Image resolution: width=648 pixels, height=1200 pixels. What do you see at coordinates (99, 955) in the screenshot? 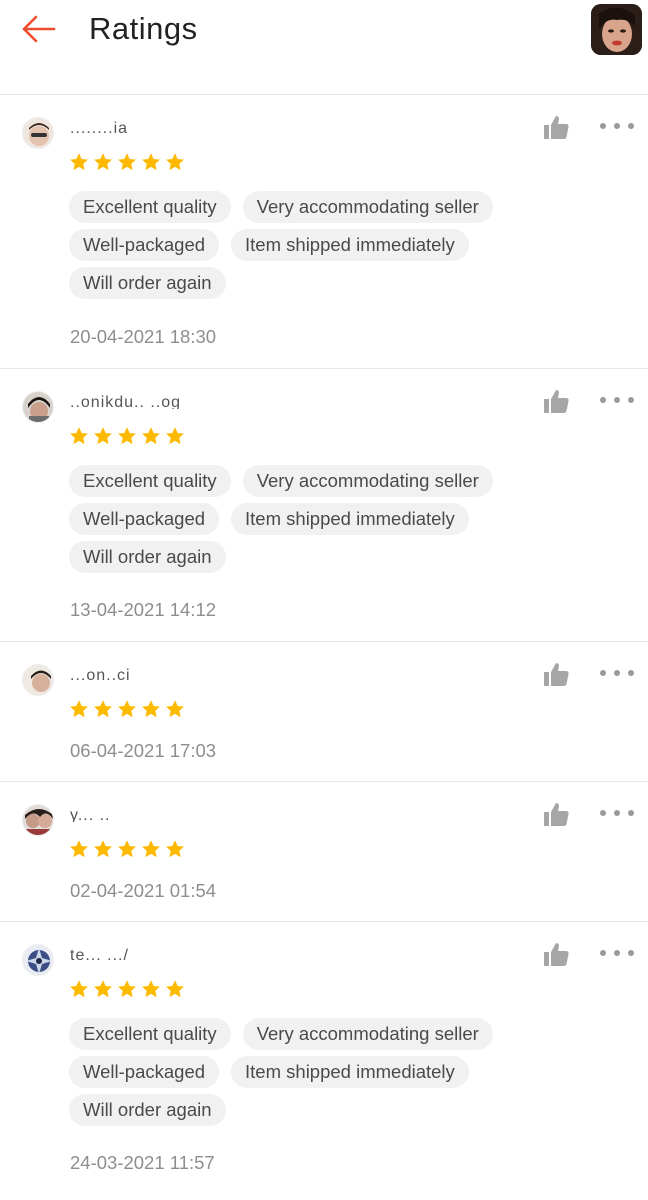
I see `reviewer-name: te... .../` at bounding box center [99, 955].